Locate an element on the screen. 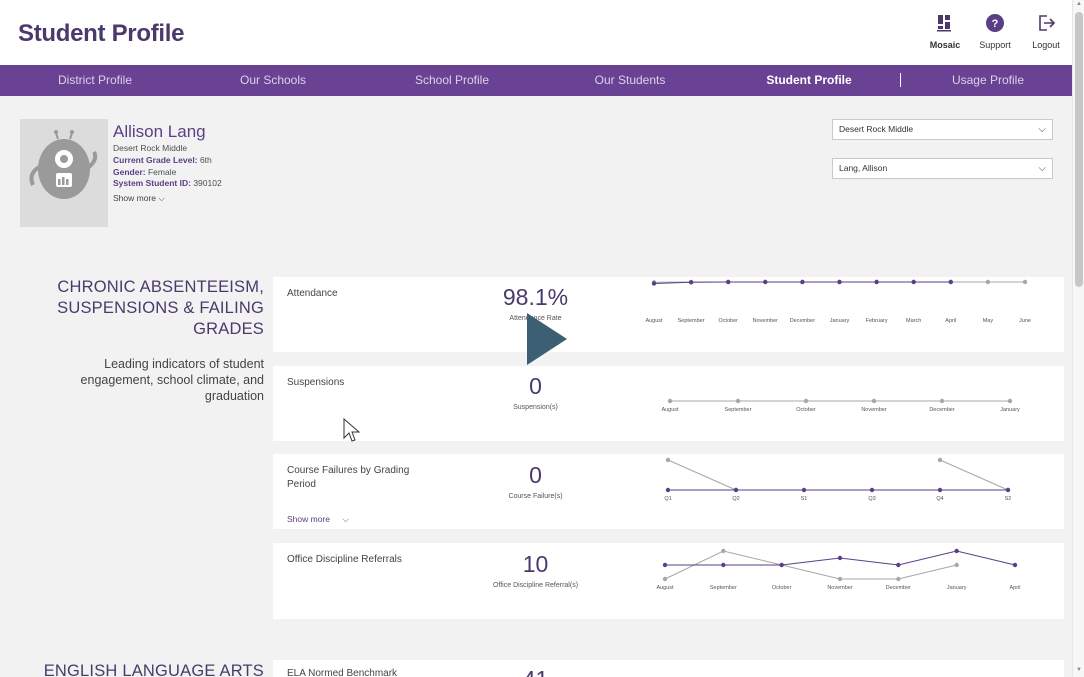  support-label: Support is located at coordinates (995, 45).